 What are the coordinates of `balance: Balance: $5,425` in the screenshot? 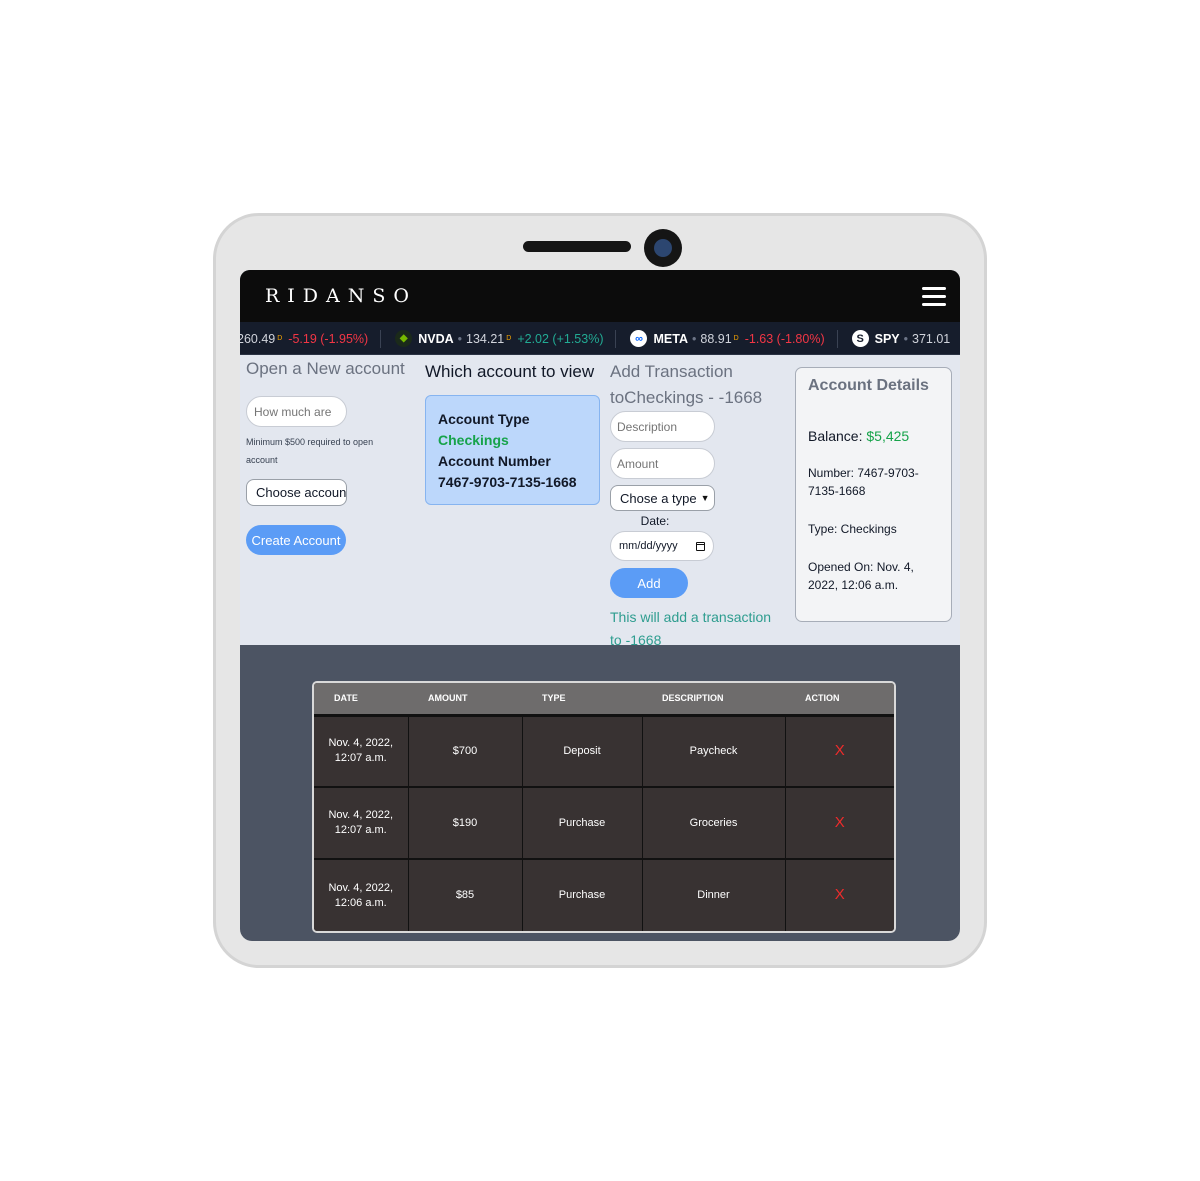 It's located at (859, 436).